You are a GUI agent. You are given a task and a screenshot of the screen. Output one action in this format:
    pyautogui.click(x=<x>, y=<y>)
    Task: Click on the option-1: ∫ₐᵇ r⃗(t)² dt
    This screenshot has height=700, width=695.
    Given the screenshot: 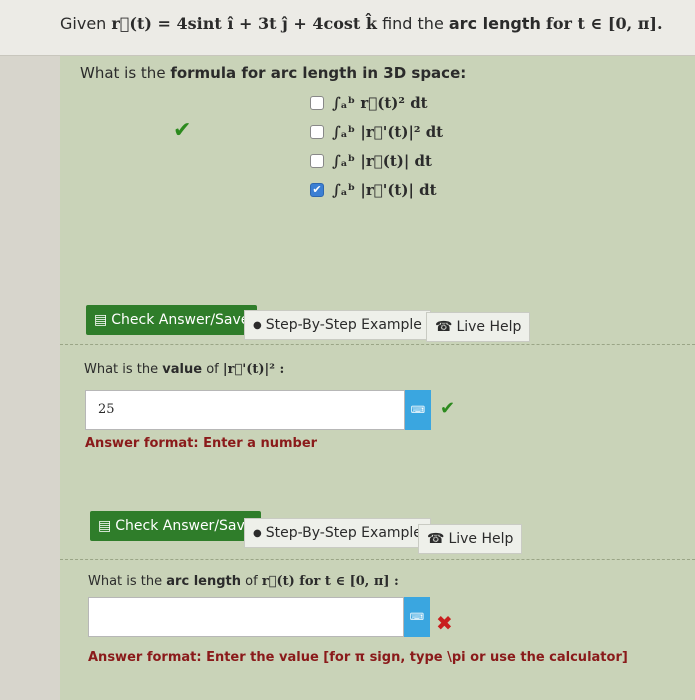 What is the action you would take?
    pyautogui.click(x=376, y=102)
    